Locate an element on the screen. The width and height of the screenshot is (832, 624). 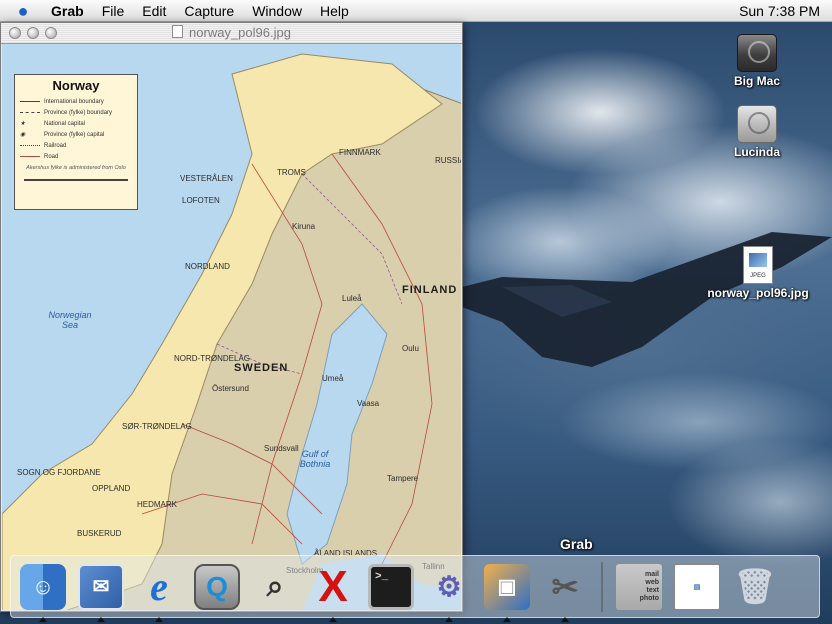
map-label-region: NORDLAND is located at coordinates (207, 266).